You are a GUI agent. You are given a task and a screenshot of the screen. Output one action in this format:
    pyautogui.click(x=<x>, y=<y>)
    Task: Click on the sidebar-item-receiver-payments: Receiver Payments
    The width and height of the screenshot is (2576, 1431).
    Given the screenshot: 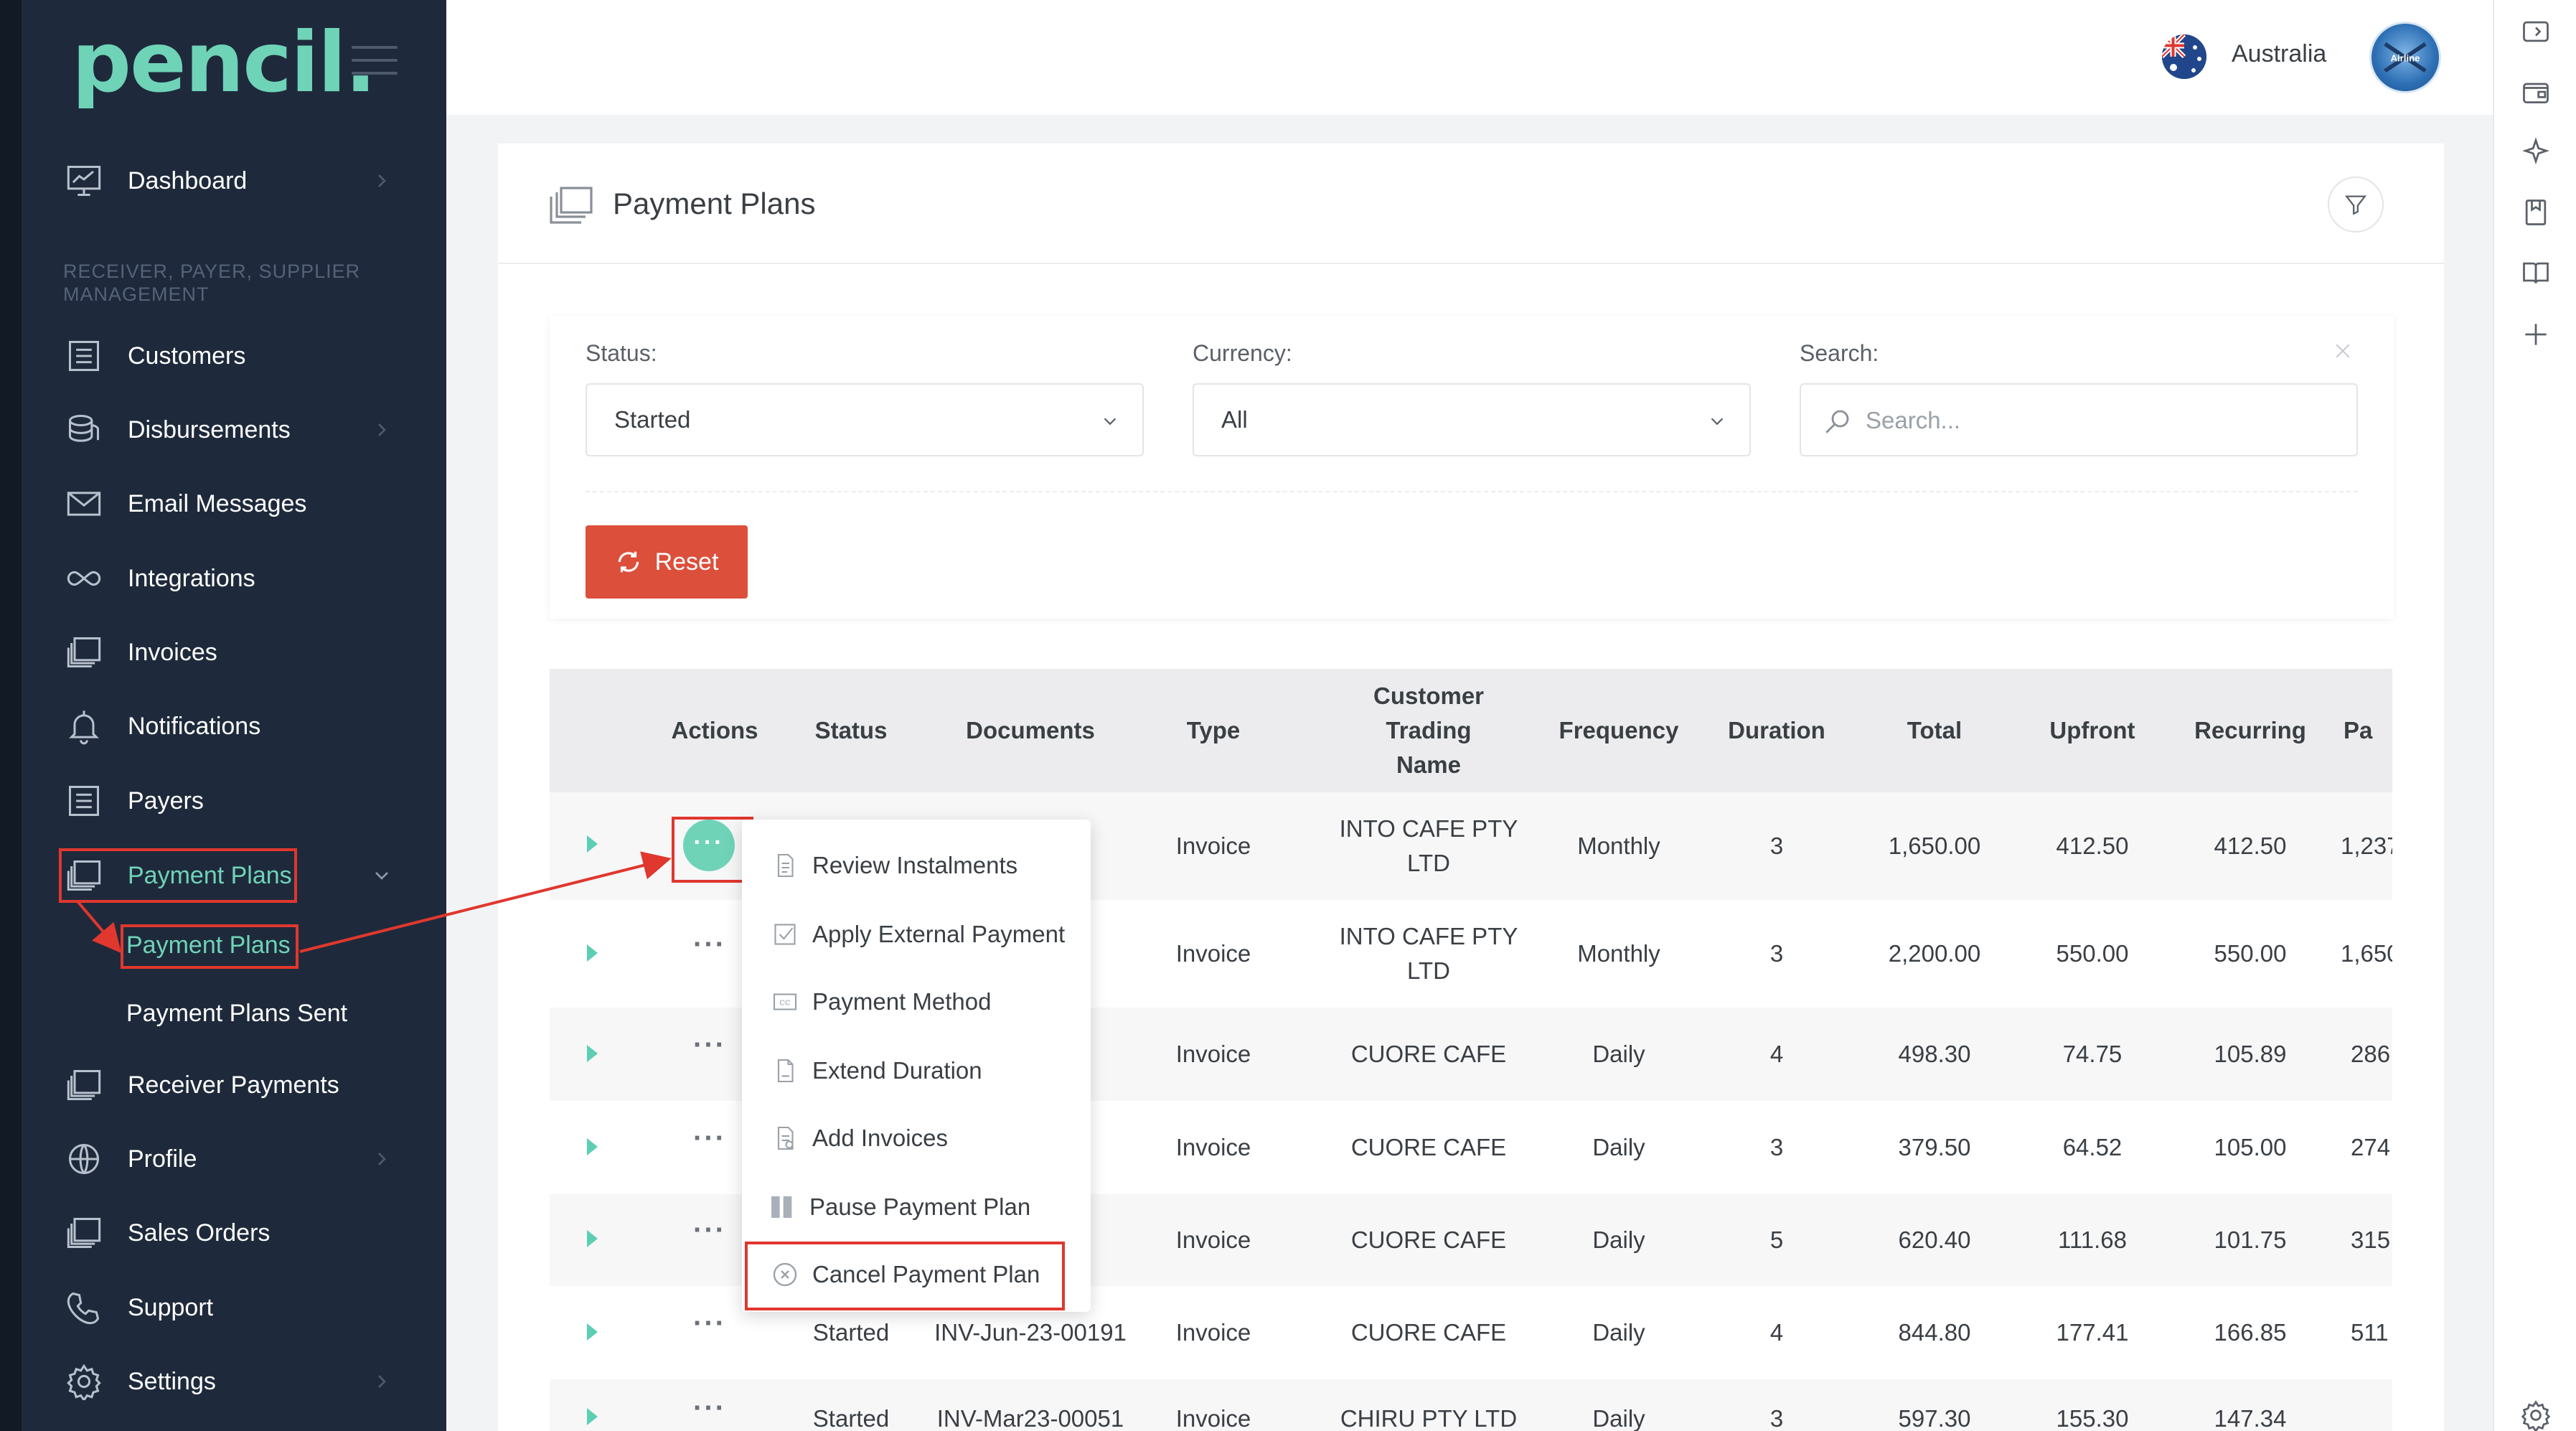 What is the action you would take?
    pyautogui.click(x=235, y=1085)
    